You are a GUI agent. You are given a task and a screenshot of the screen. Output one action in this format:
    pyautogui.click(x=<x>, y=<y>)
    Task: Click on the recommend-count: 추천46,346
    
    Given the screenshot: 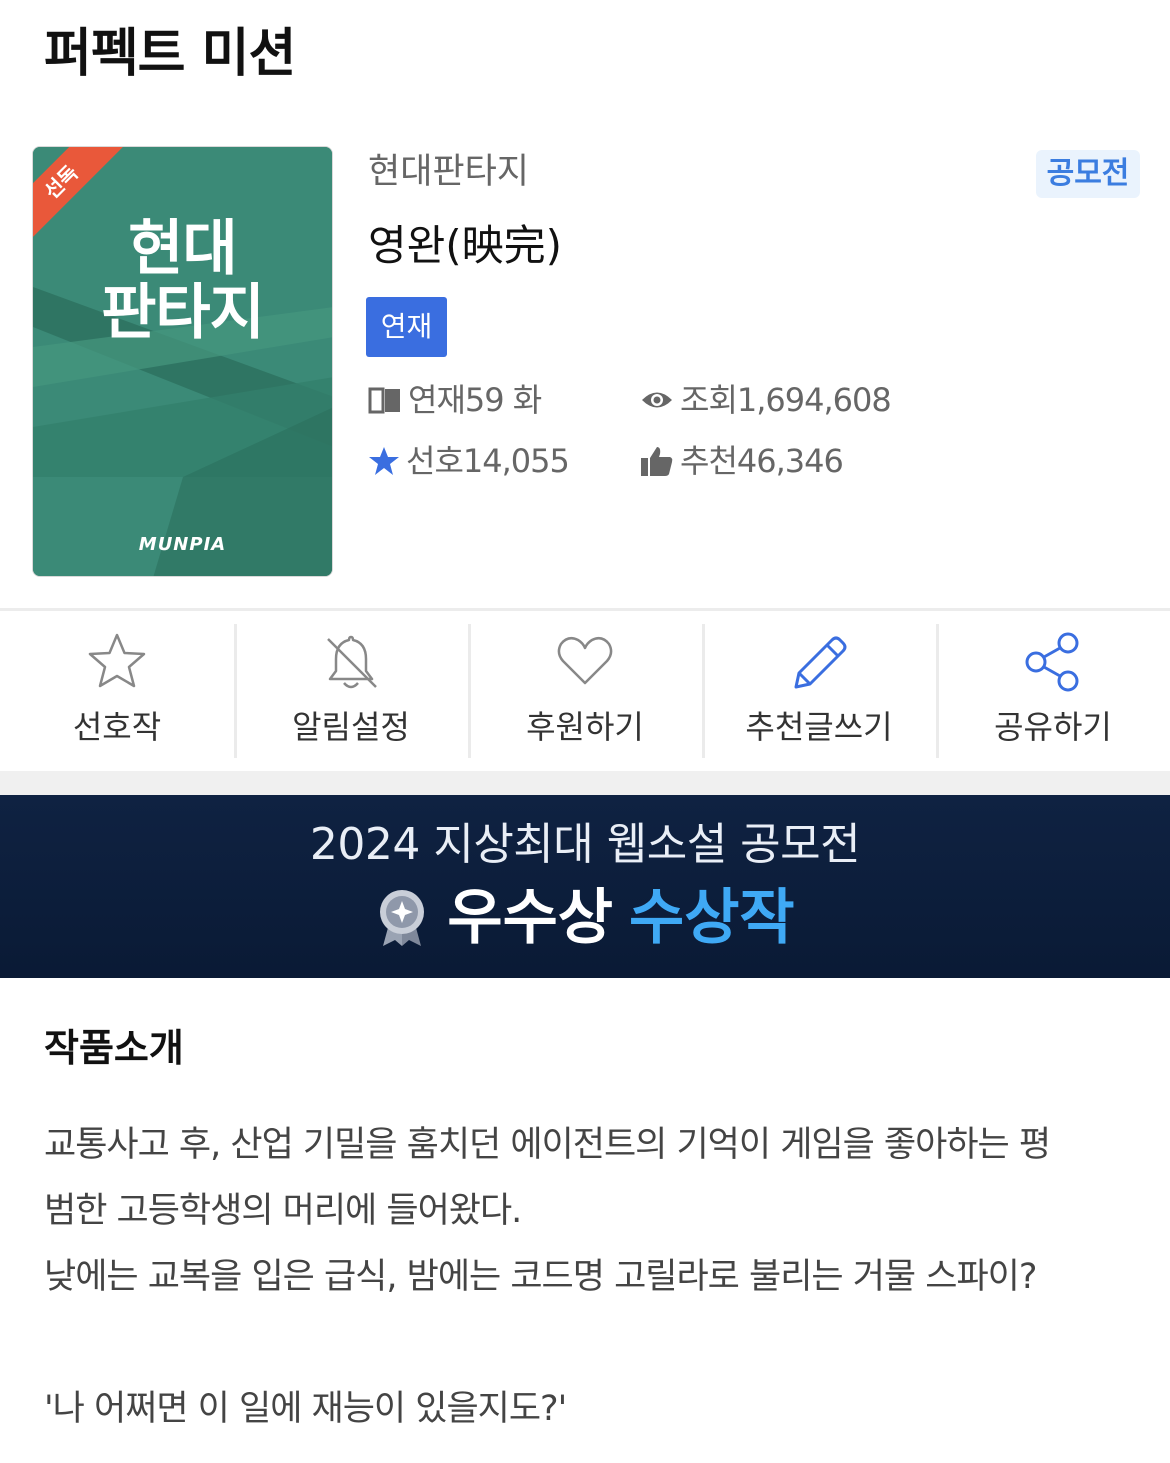 What is the action you would take?
    pyautogui.click(x=742, y=461)
    